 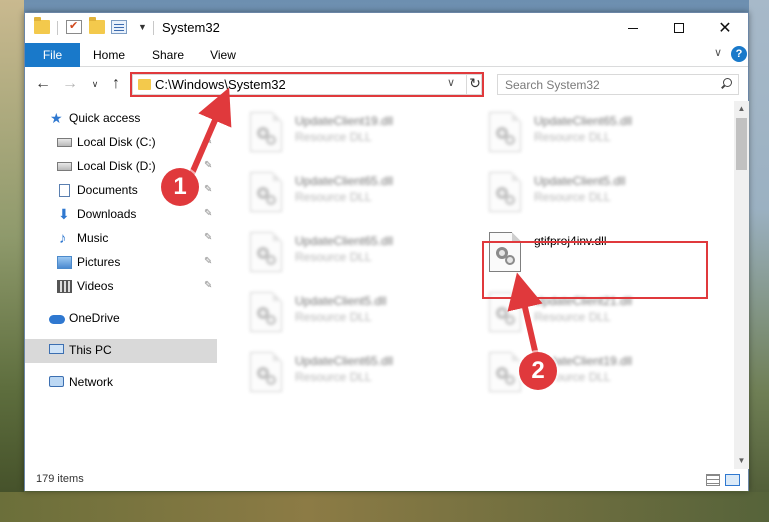 I want to click on step2-callout: 2, so click(x=538, y=371).